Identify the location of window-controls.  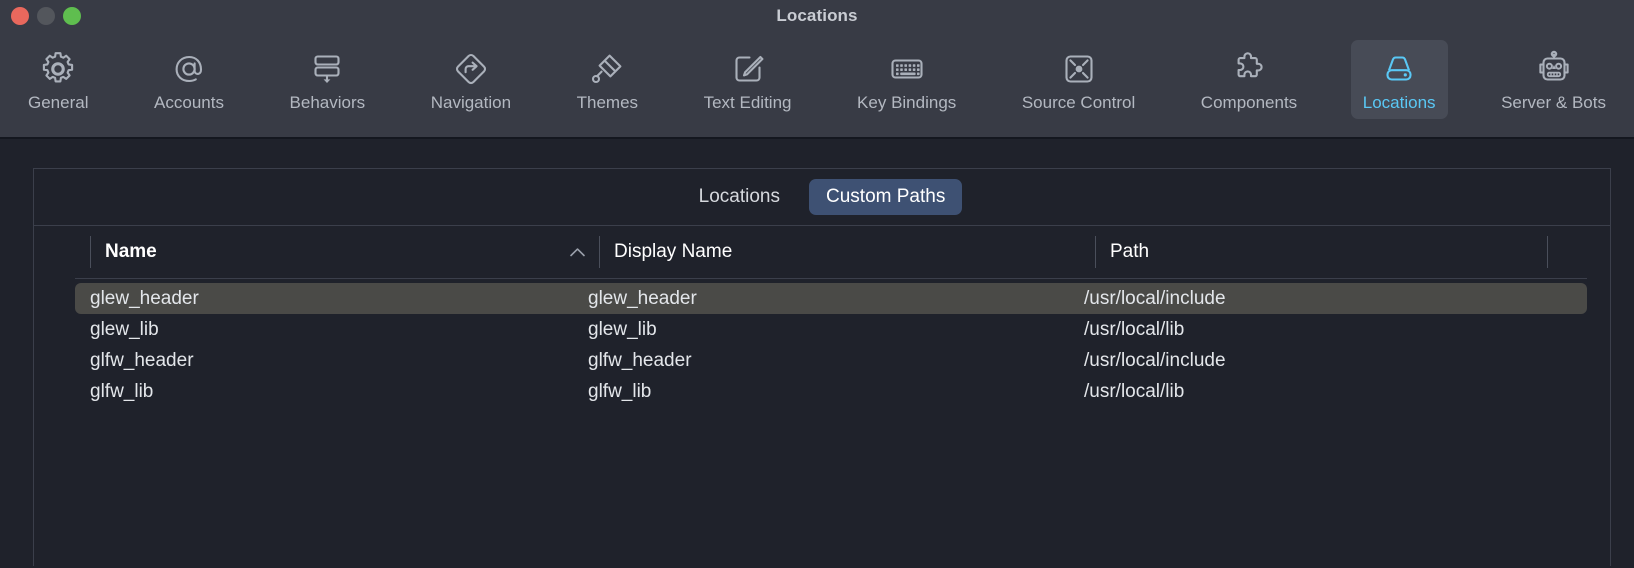
(46, 15).